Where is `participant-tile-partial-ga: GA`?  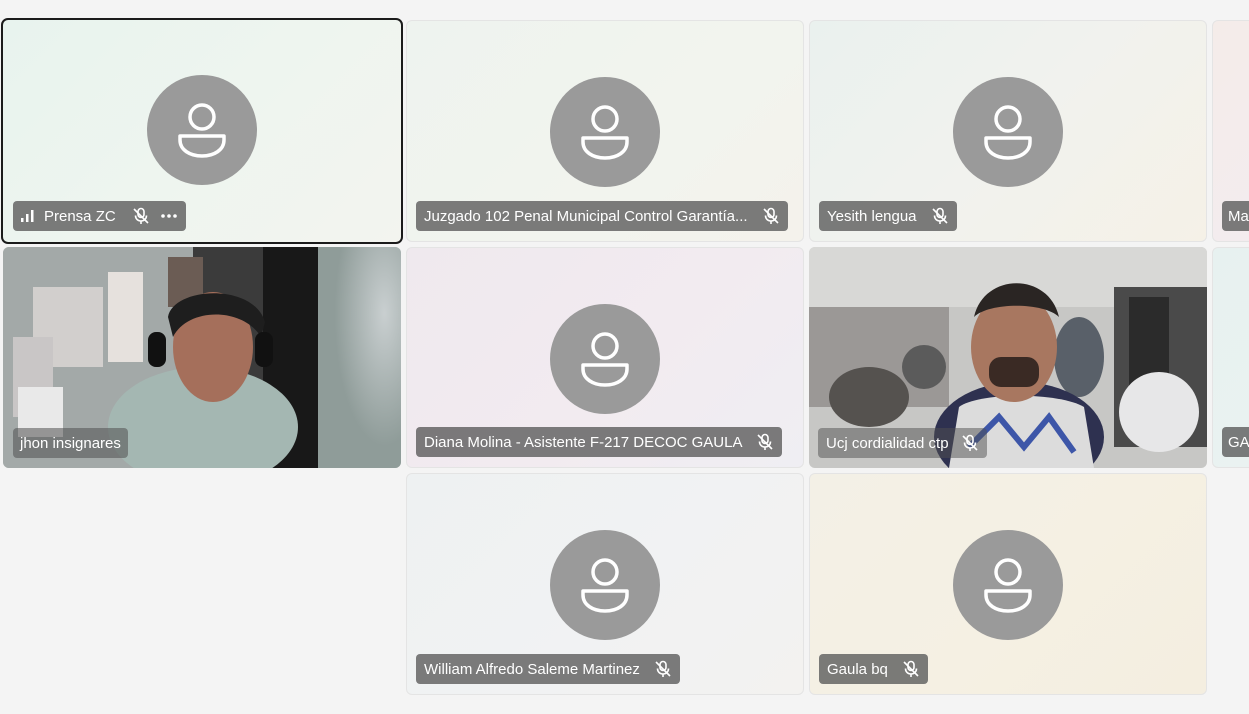 participant-tile-partial-ga: GA is located at coordinates (1230, 357).